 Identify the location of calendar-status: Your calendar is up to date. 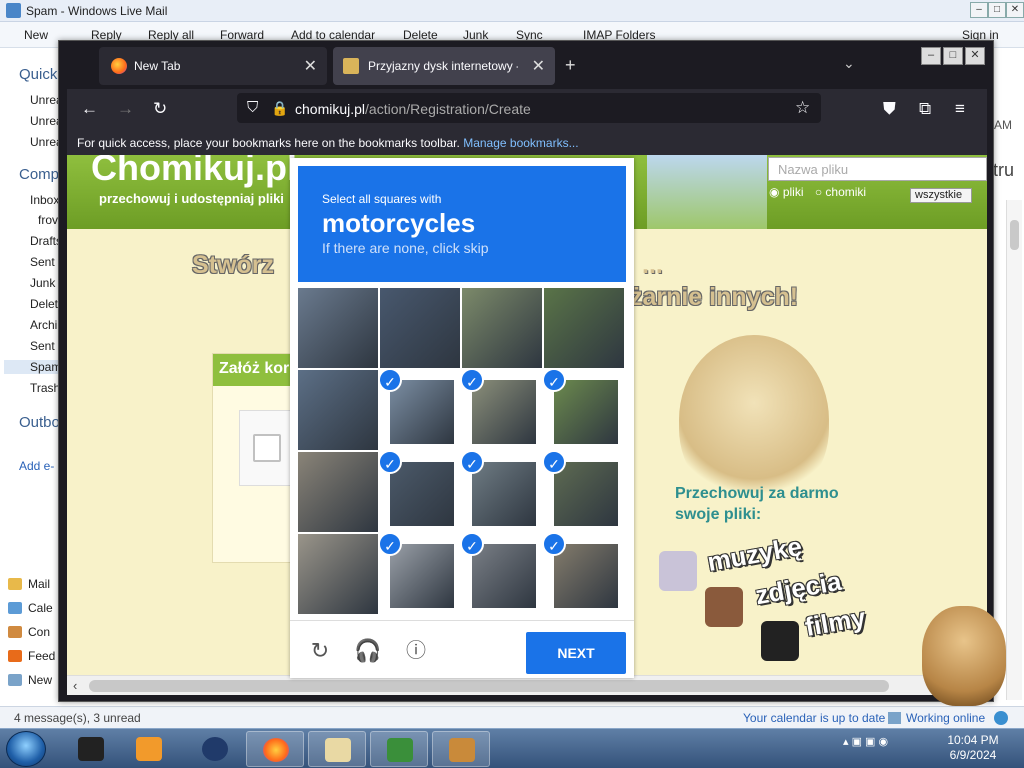
(814, 718).